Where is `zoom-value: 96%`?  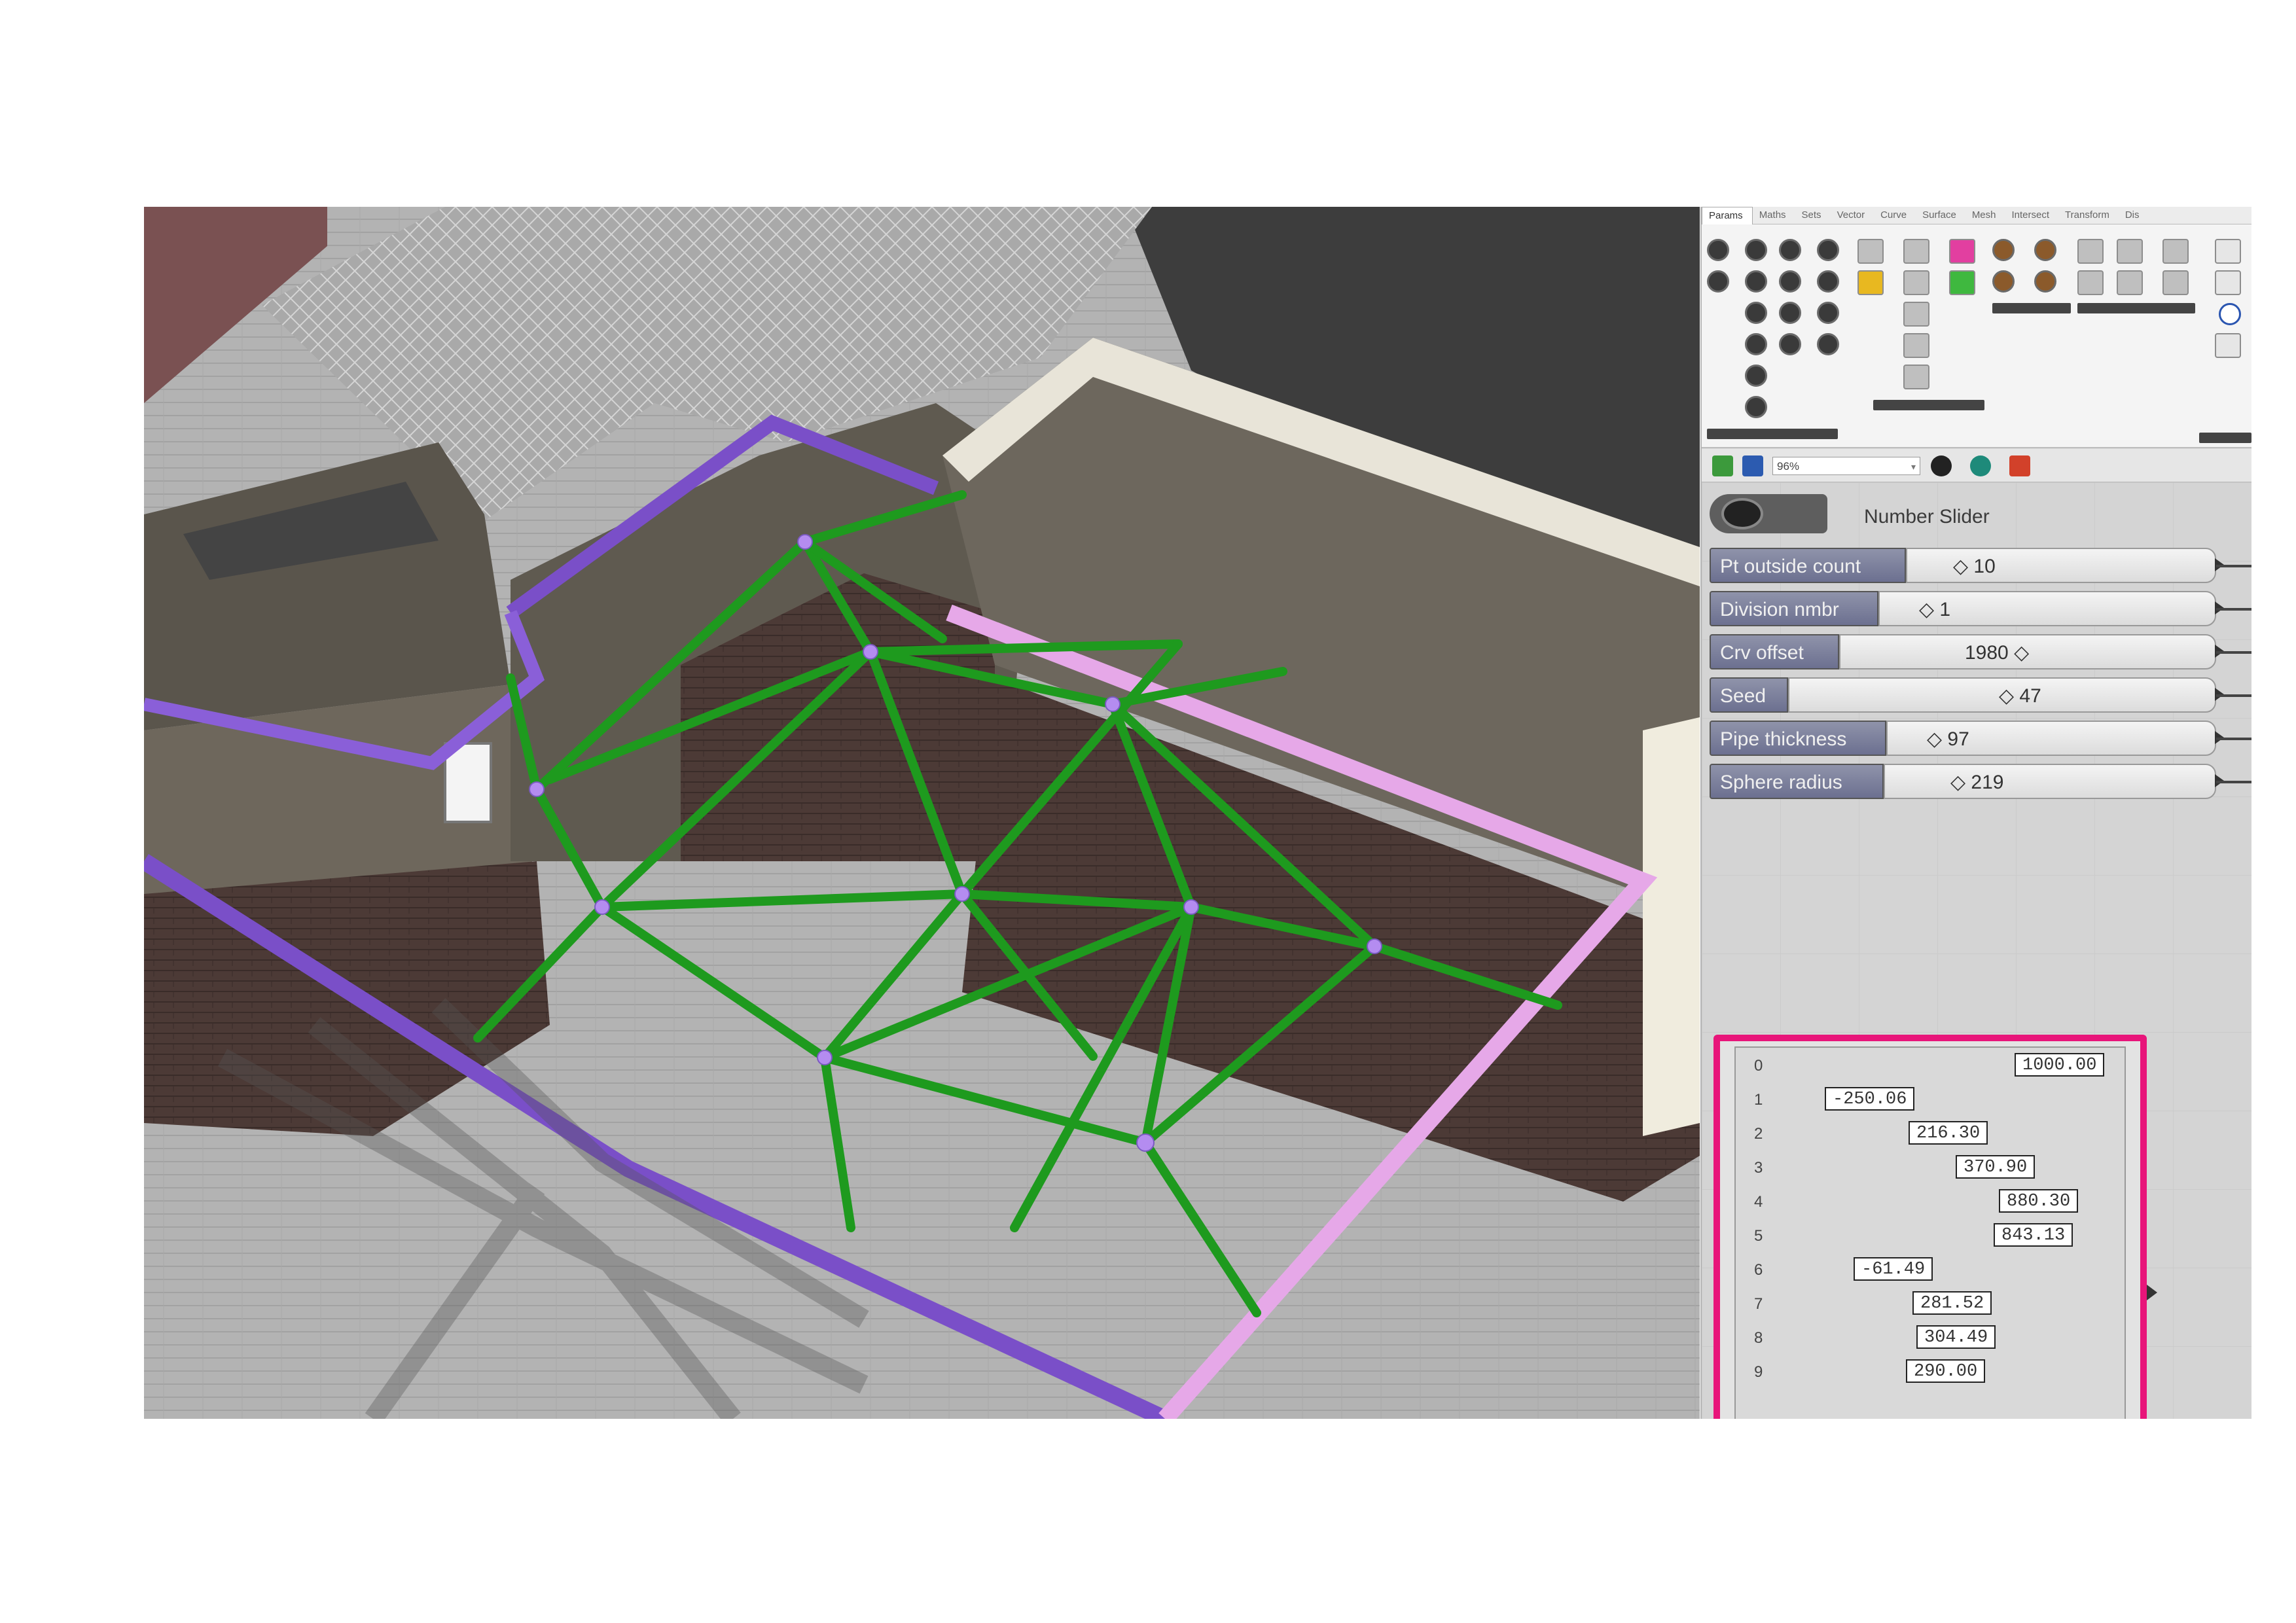
zoom-value: 96% is located at coordinates (1788, 467).